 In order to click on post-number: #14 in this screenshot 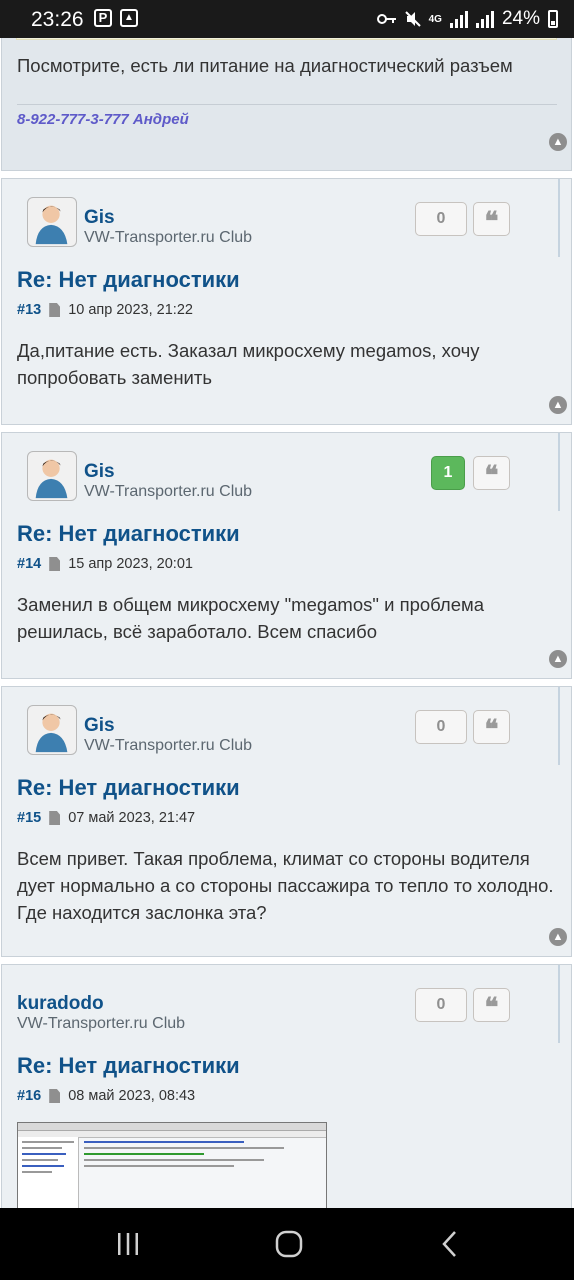, I will do `click(29, 564)`.